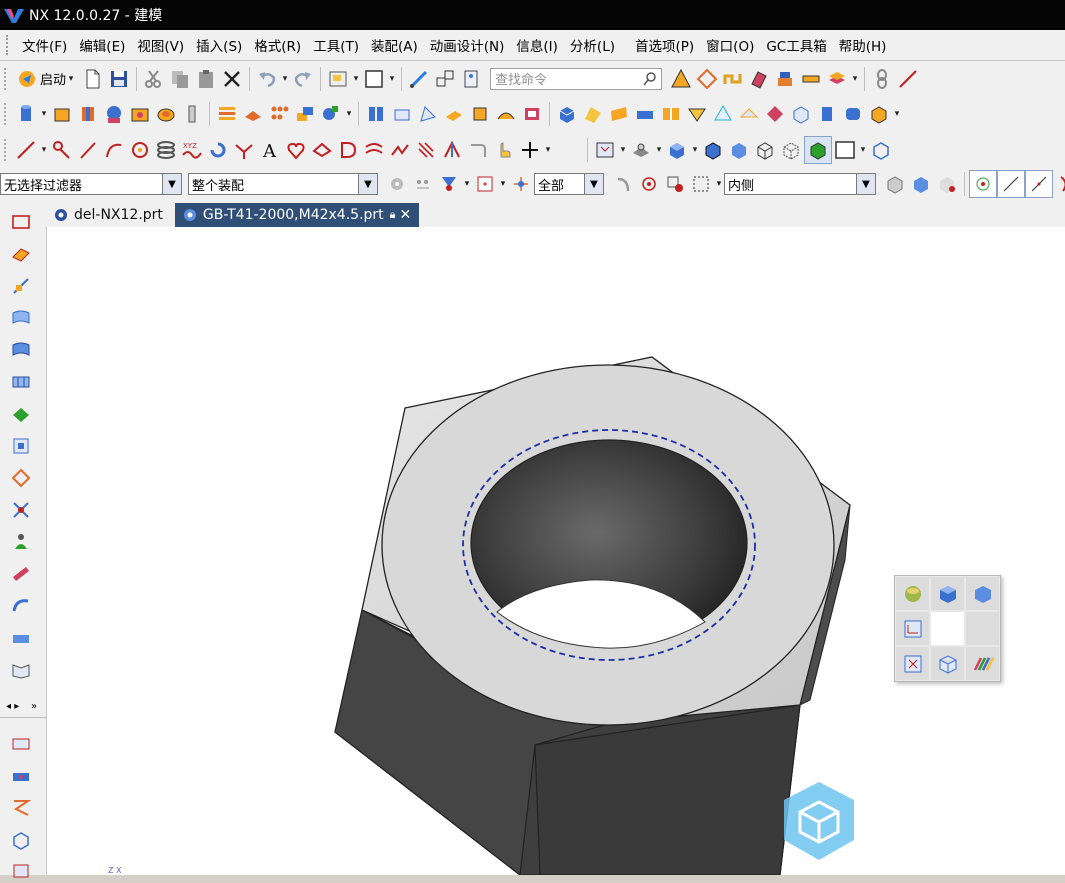 The width and height of the screenshot is (1065, 883). Describe the element at coordinates (270, 150) in the screenshot. I see `text-icon: A` at that location.